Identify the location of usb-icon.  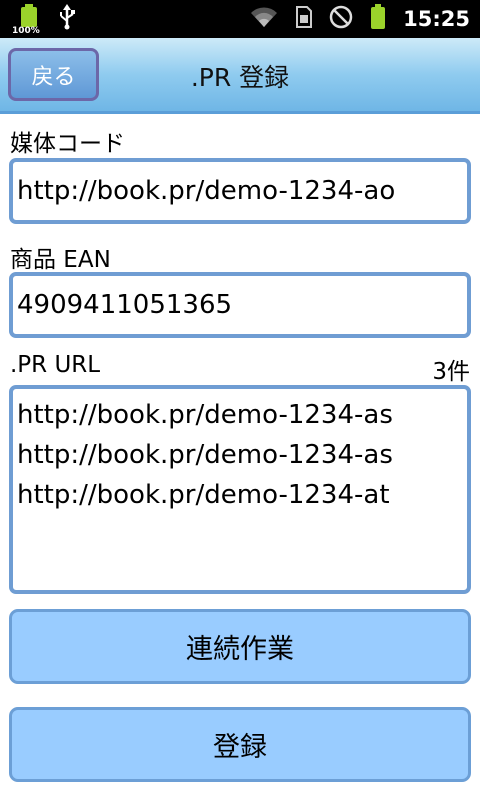
(67, 19).